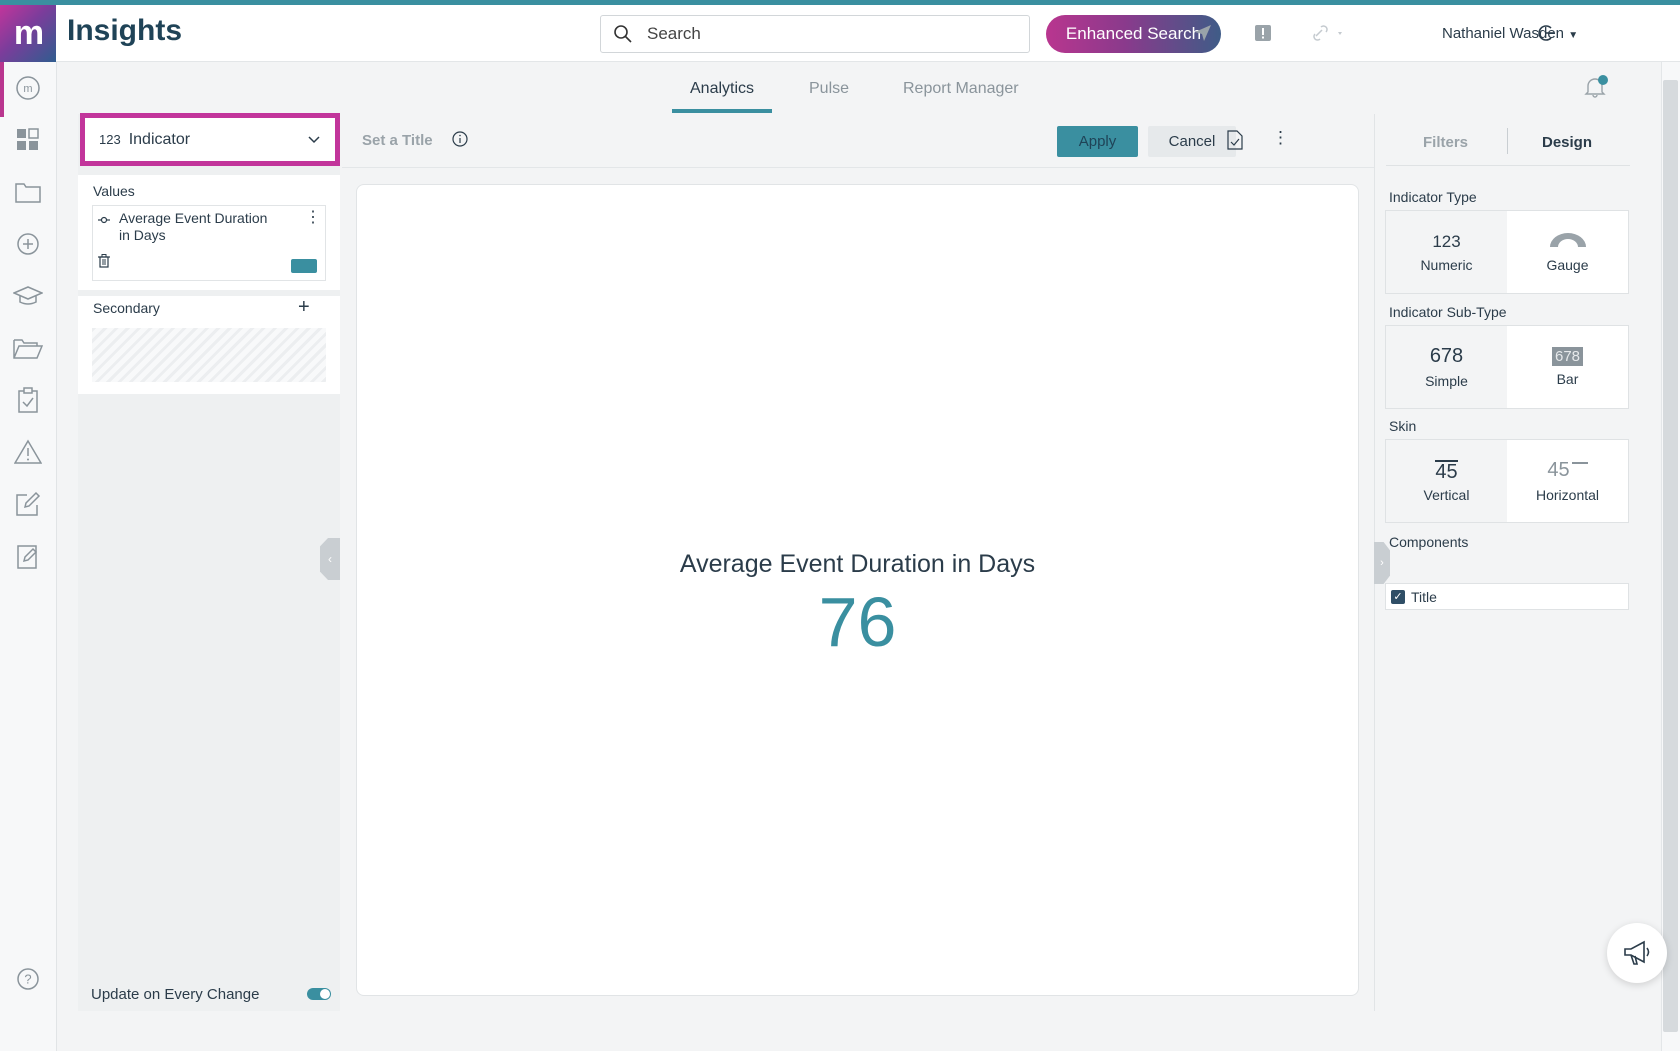  What do you see at coordinates (961, 89) in the screenshot?
I see `tab-report-manager: Report Manager` at bounding box center [961, 89].